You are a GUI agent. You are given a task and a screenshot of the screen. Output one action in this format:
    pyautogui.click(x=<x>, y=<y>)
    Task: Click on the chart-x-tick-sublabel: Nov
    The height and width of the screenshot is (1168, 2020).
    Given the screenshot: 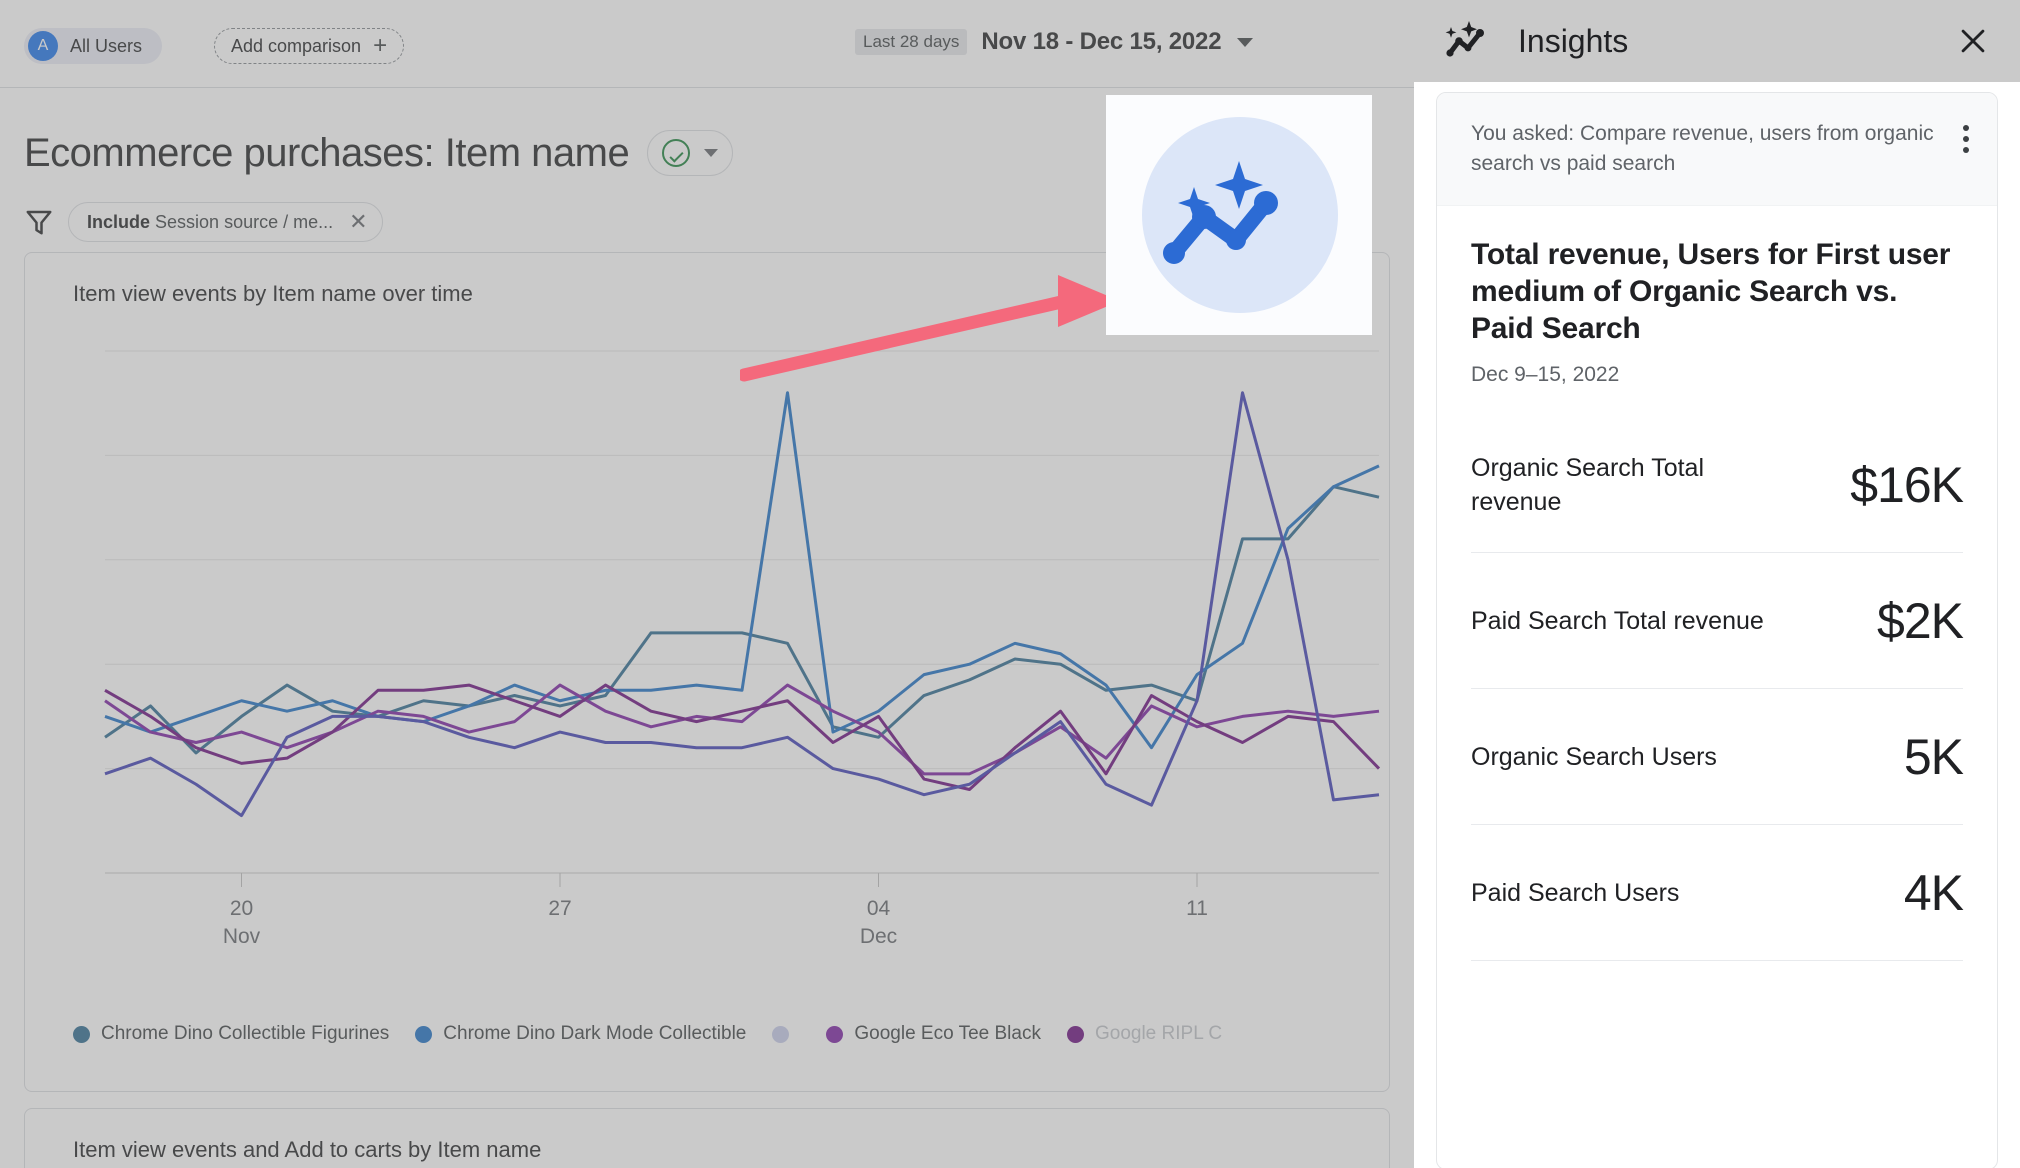 What is the action you would take?
    pyautogui.click(x=242, y=936)
    